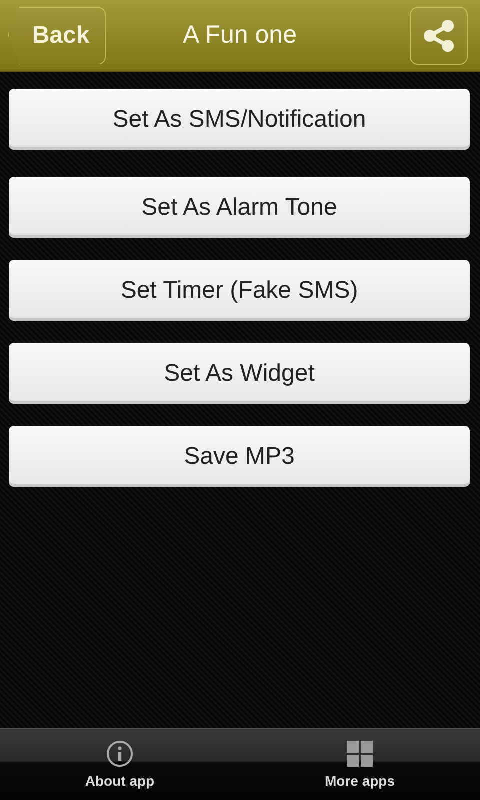 Image resolution: width=480 pixels, height=800 pixels. What do you see at coordinates (240, 35) in the screenshot?
I see `screen-title: A Fun one` at bounding box center [240, 35].